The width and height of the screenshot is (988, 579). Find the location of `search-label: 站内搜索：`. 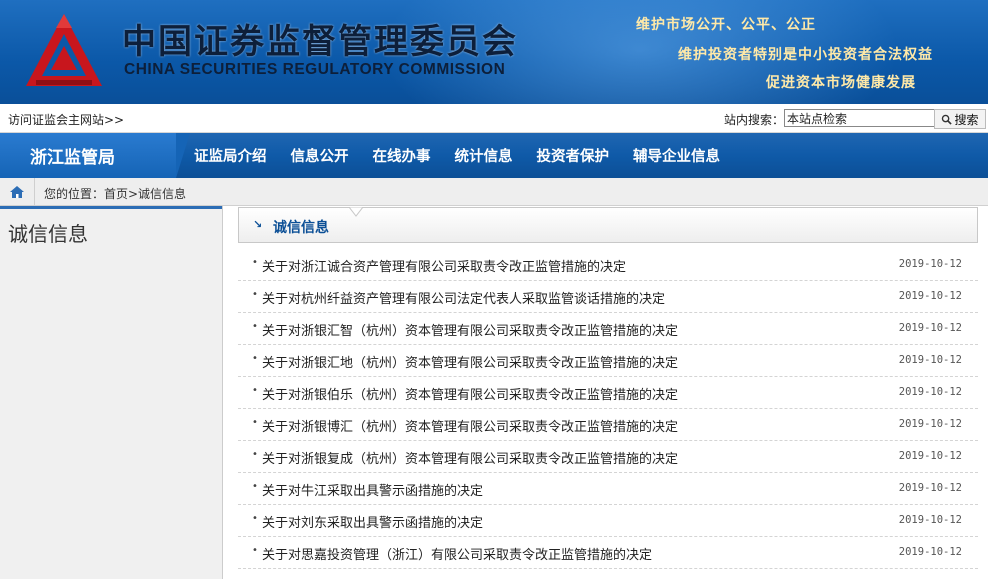

search-label: 站内搜索： is located at coordinates (754, 120).